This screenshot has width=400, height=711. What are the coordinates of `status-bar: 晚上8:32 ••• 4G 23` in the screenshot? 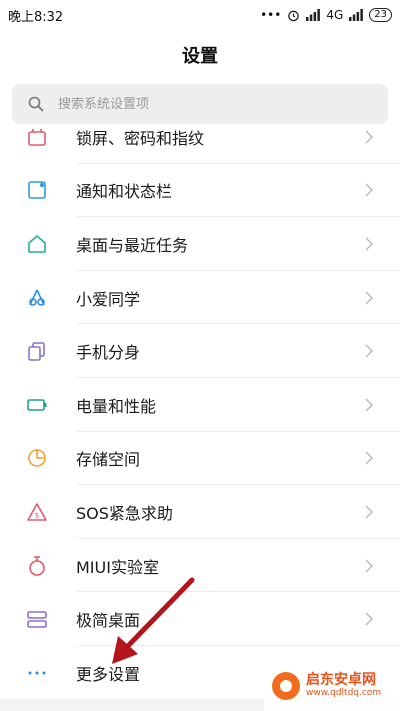 It's located at (200, 15).